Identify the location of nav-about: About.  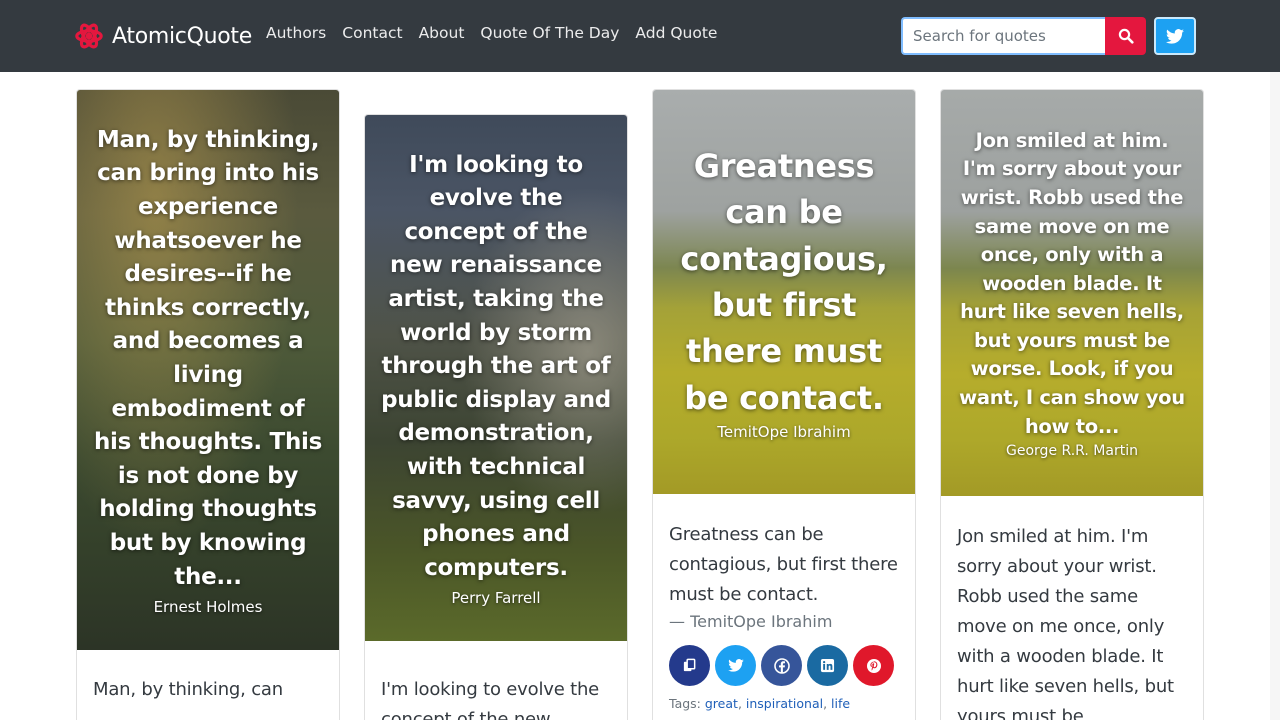
(442, 33).